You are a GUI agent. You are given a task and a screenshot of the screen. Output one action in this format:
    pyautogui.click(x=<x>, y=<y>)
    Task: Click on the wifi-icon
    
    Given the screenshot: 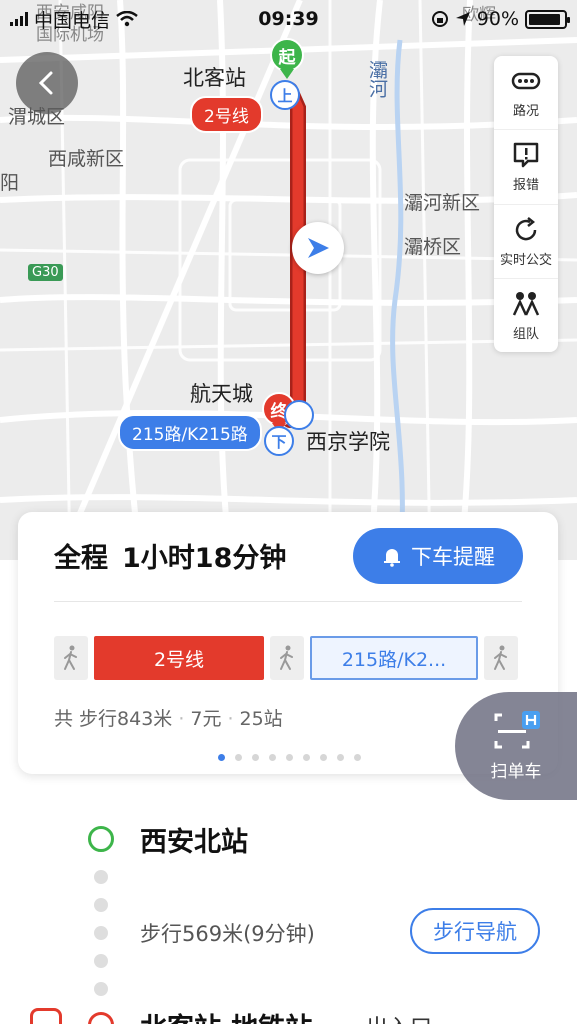 What is the action you would take?
    pyautogui.click(x=127, y=19)
    